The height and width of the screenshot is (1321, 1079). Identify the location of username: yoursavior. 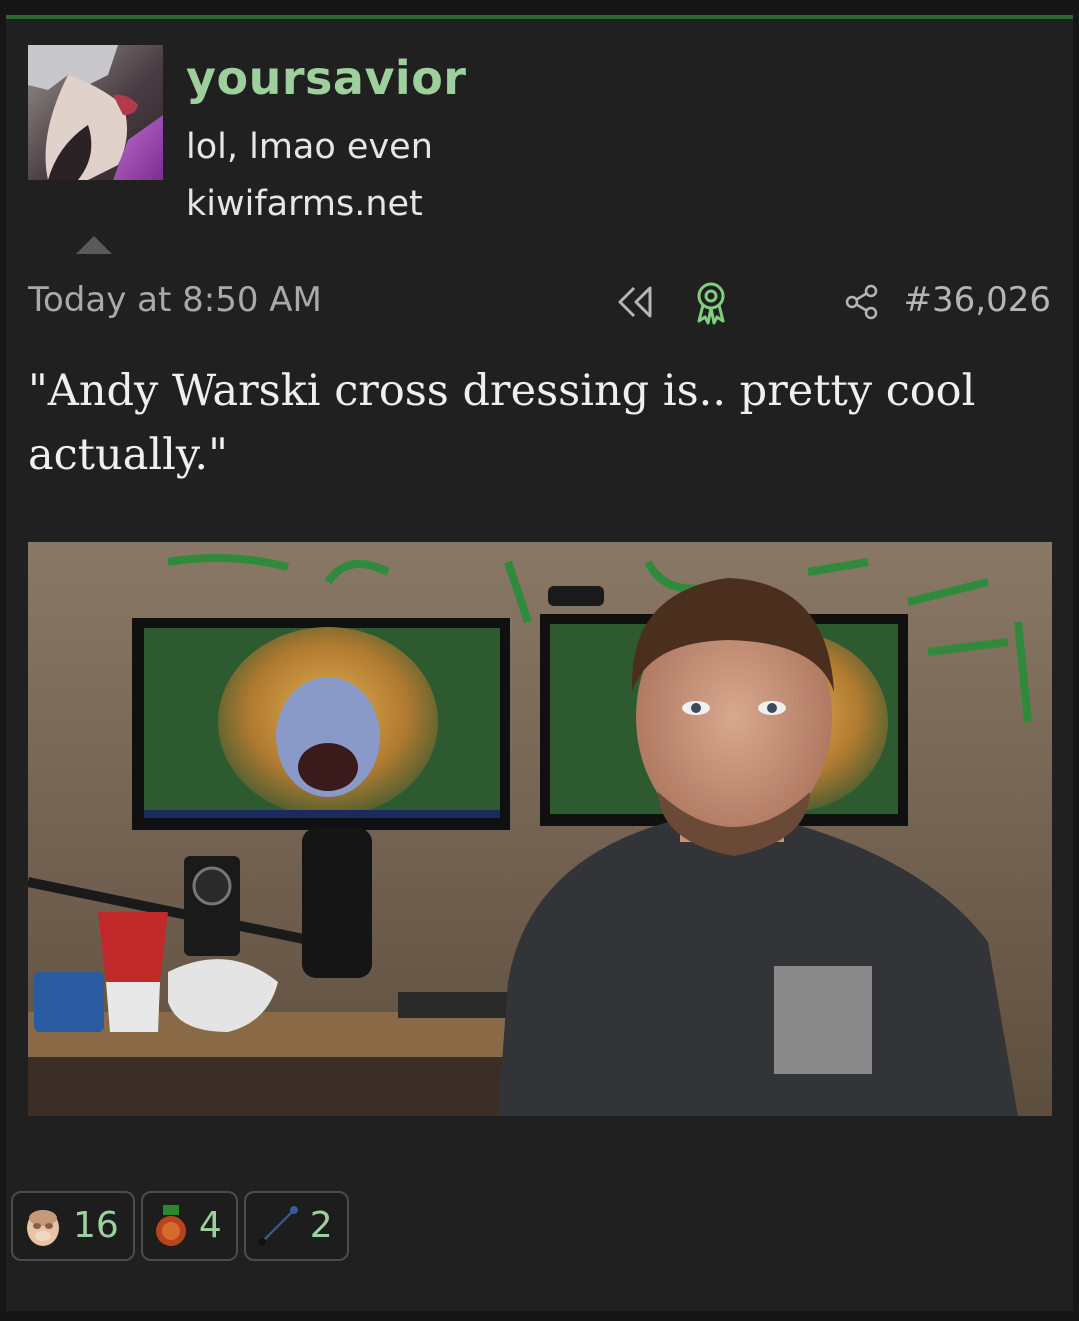
(326, 78).